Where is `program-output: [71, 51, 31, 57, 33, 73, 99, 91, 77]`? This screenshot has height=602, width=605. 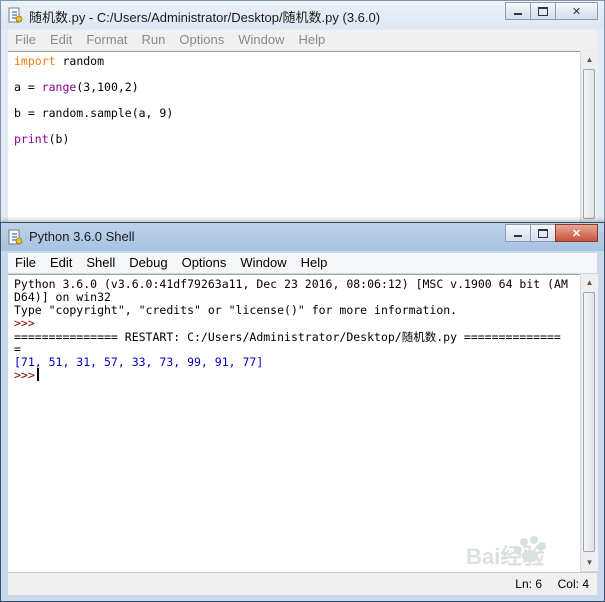
program-output: [71, 51, 31, 57, 33, 73, 99, 91, 77] is located at coordinates (139, 362).